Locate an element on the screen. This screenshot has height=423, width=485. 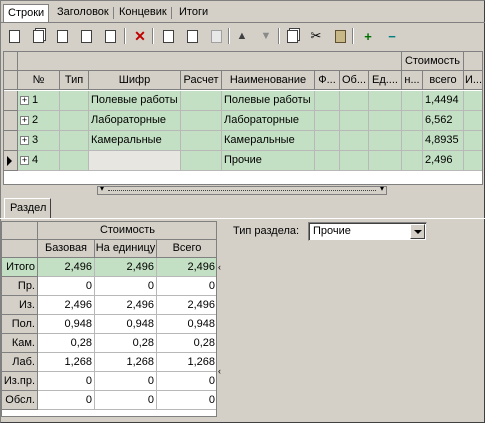
cell-total: 1,268 is located at coordinates (186, 362).